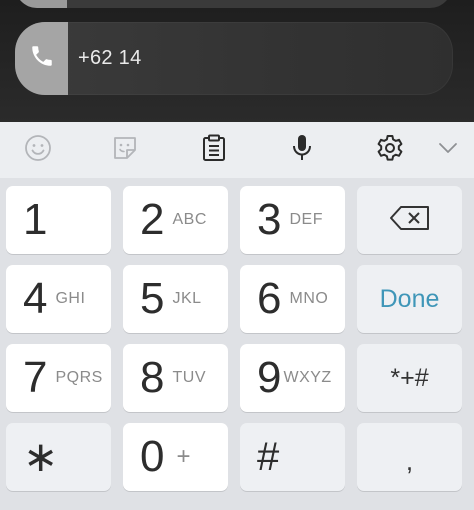 The height and width of the screenshot is (510, 474). I want to click on key-5-digit: 5, so click(152, 298).